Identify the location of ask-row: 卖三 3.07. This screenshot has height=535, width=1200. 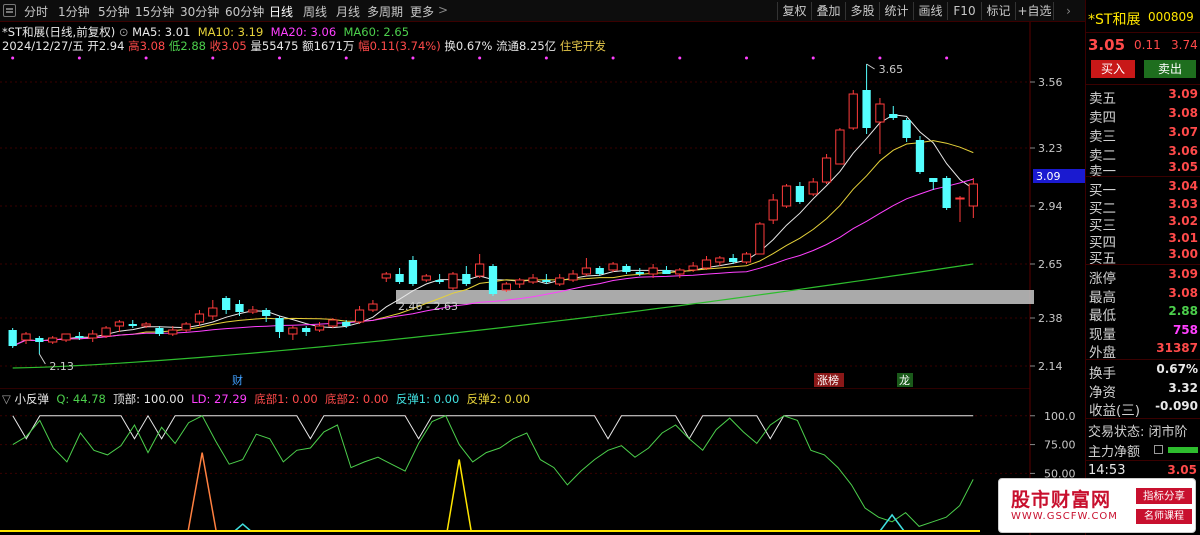
(1143, 135).